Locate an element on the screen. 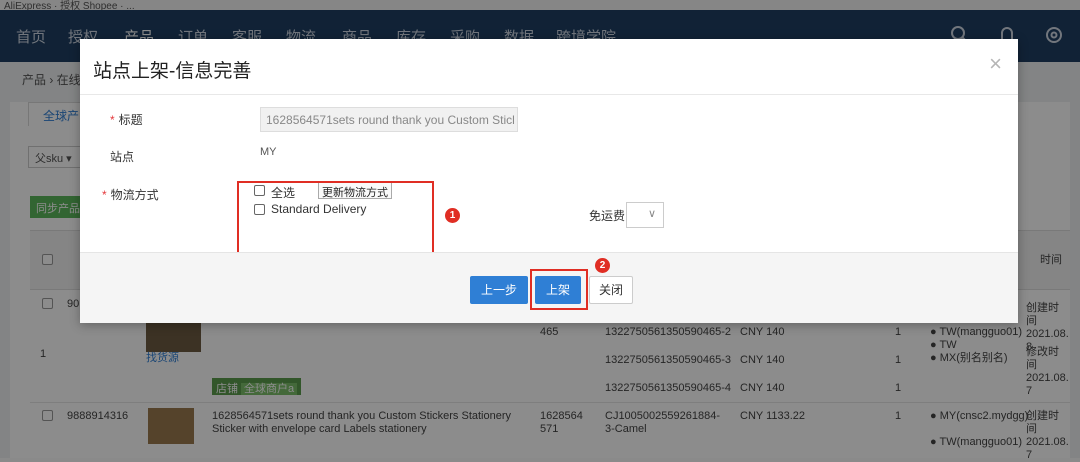 This screenshot has width=1080, height=462. site-value: MY is located at coordinates (268, 152).